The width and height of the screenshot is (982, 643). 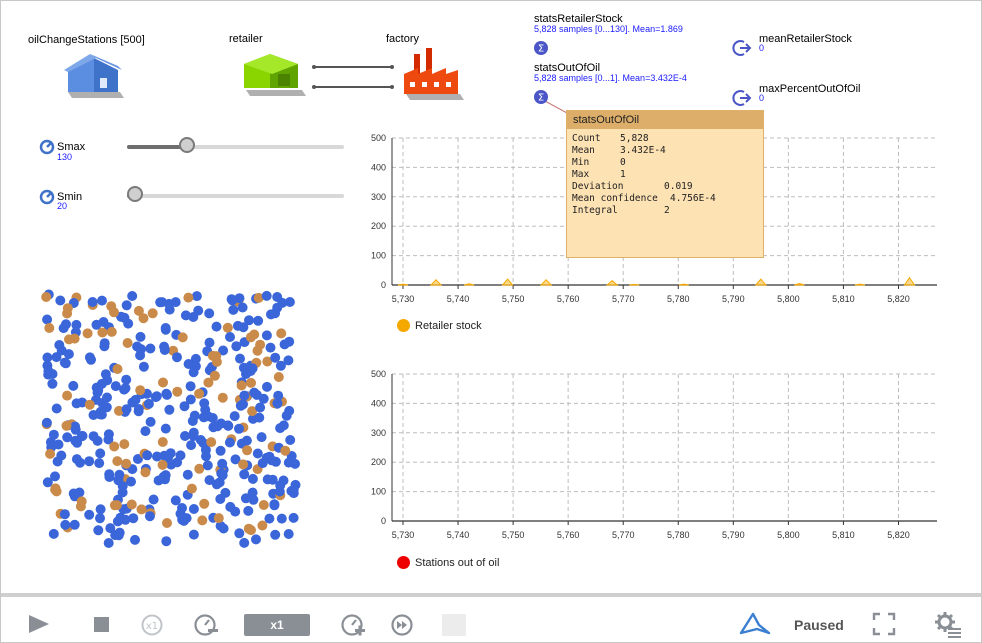 What do you see at coordinates (665, 199) in the screenshot?
I see `tooltip-row: Mean confidence 4.756E-4` at bounding box center [665, 199].